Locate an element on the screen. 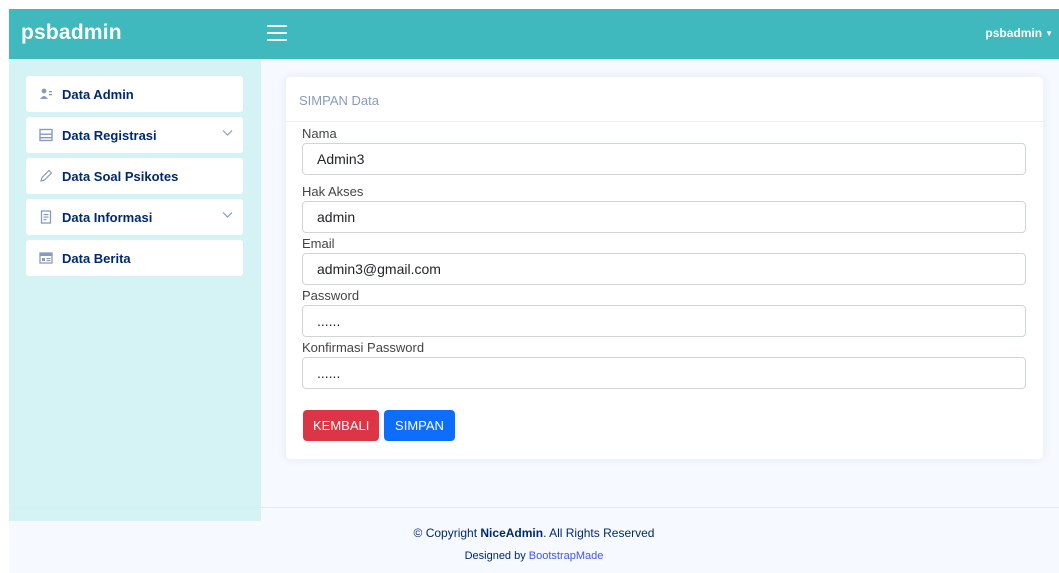 This screenshot has height=573, width=1059. email-field is located at coordinates (664, 269).